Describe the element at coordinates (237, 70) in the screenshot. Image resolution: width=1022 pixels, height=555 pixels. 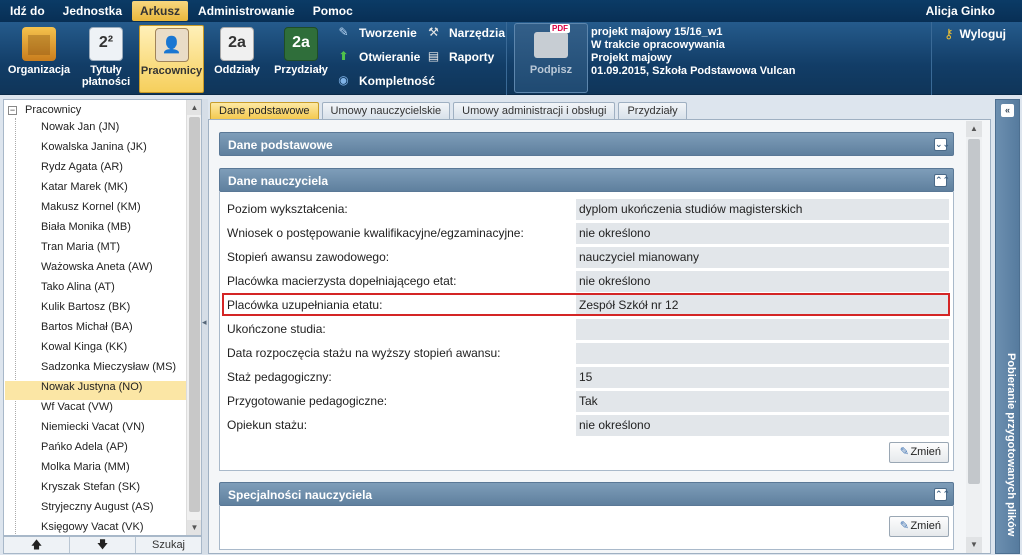
I see `oddzialy-label: Oddziały` at that location.